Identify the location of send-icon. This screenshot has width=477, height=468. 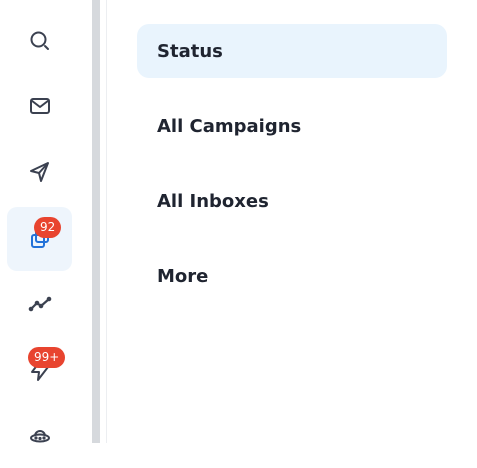
(40, 172).